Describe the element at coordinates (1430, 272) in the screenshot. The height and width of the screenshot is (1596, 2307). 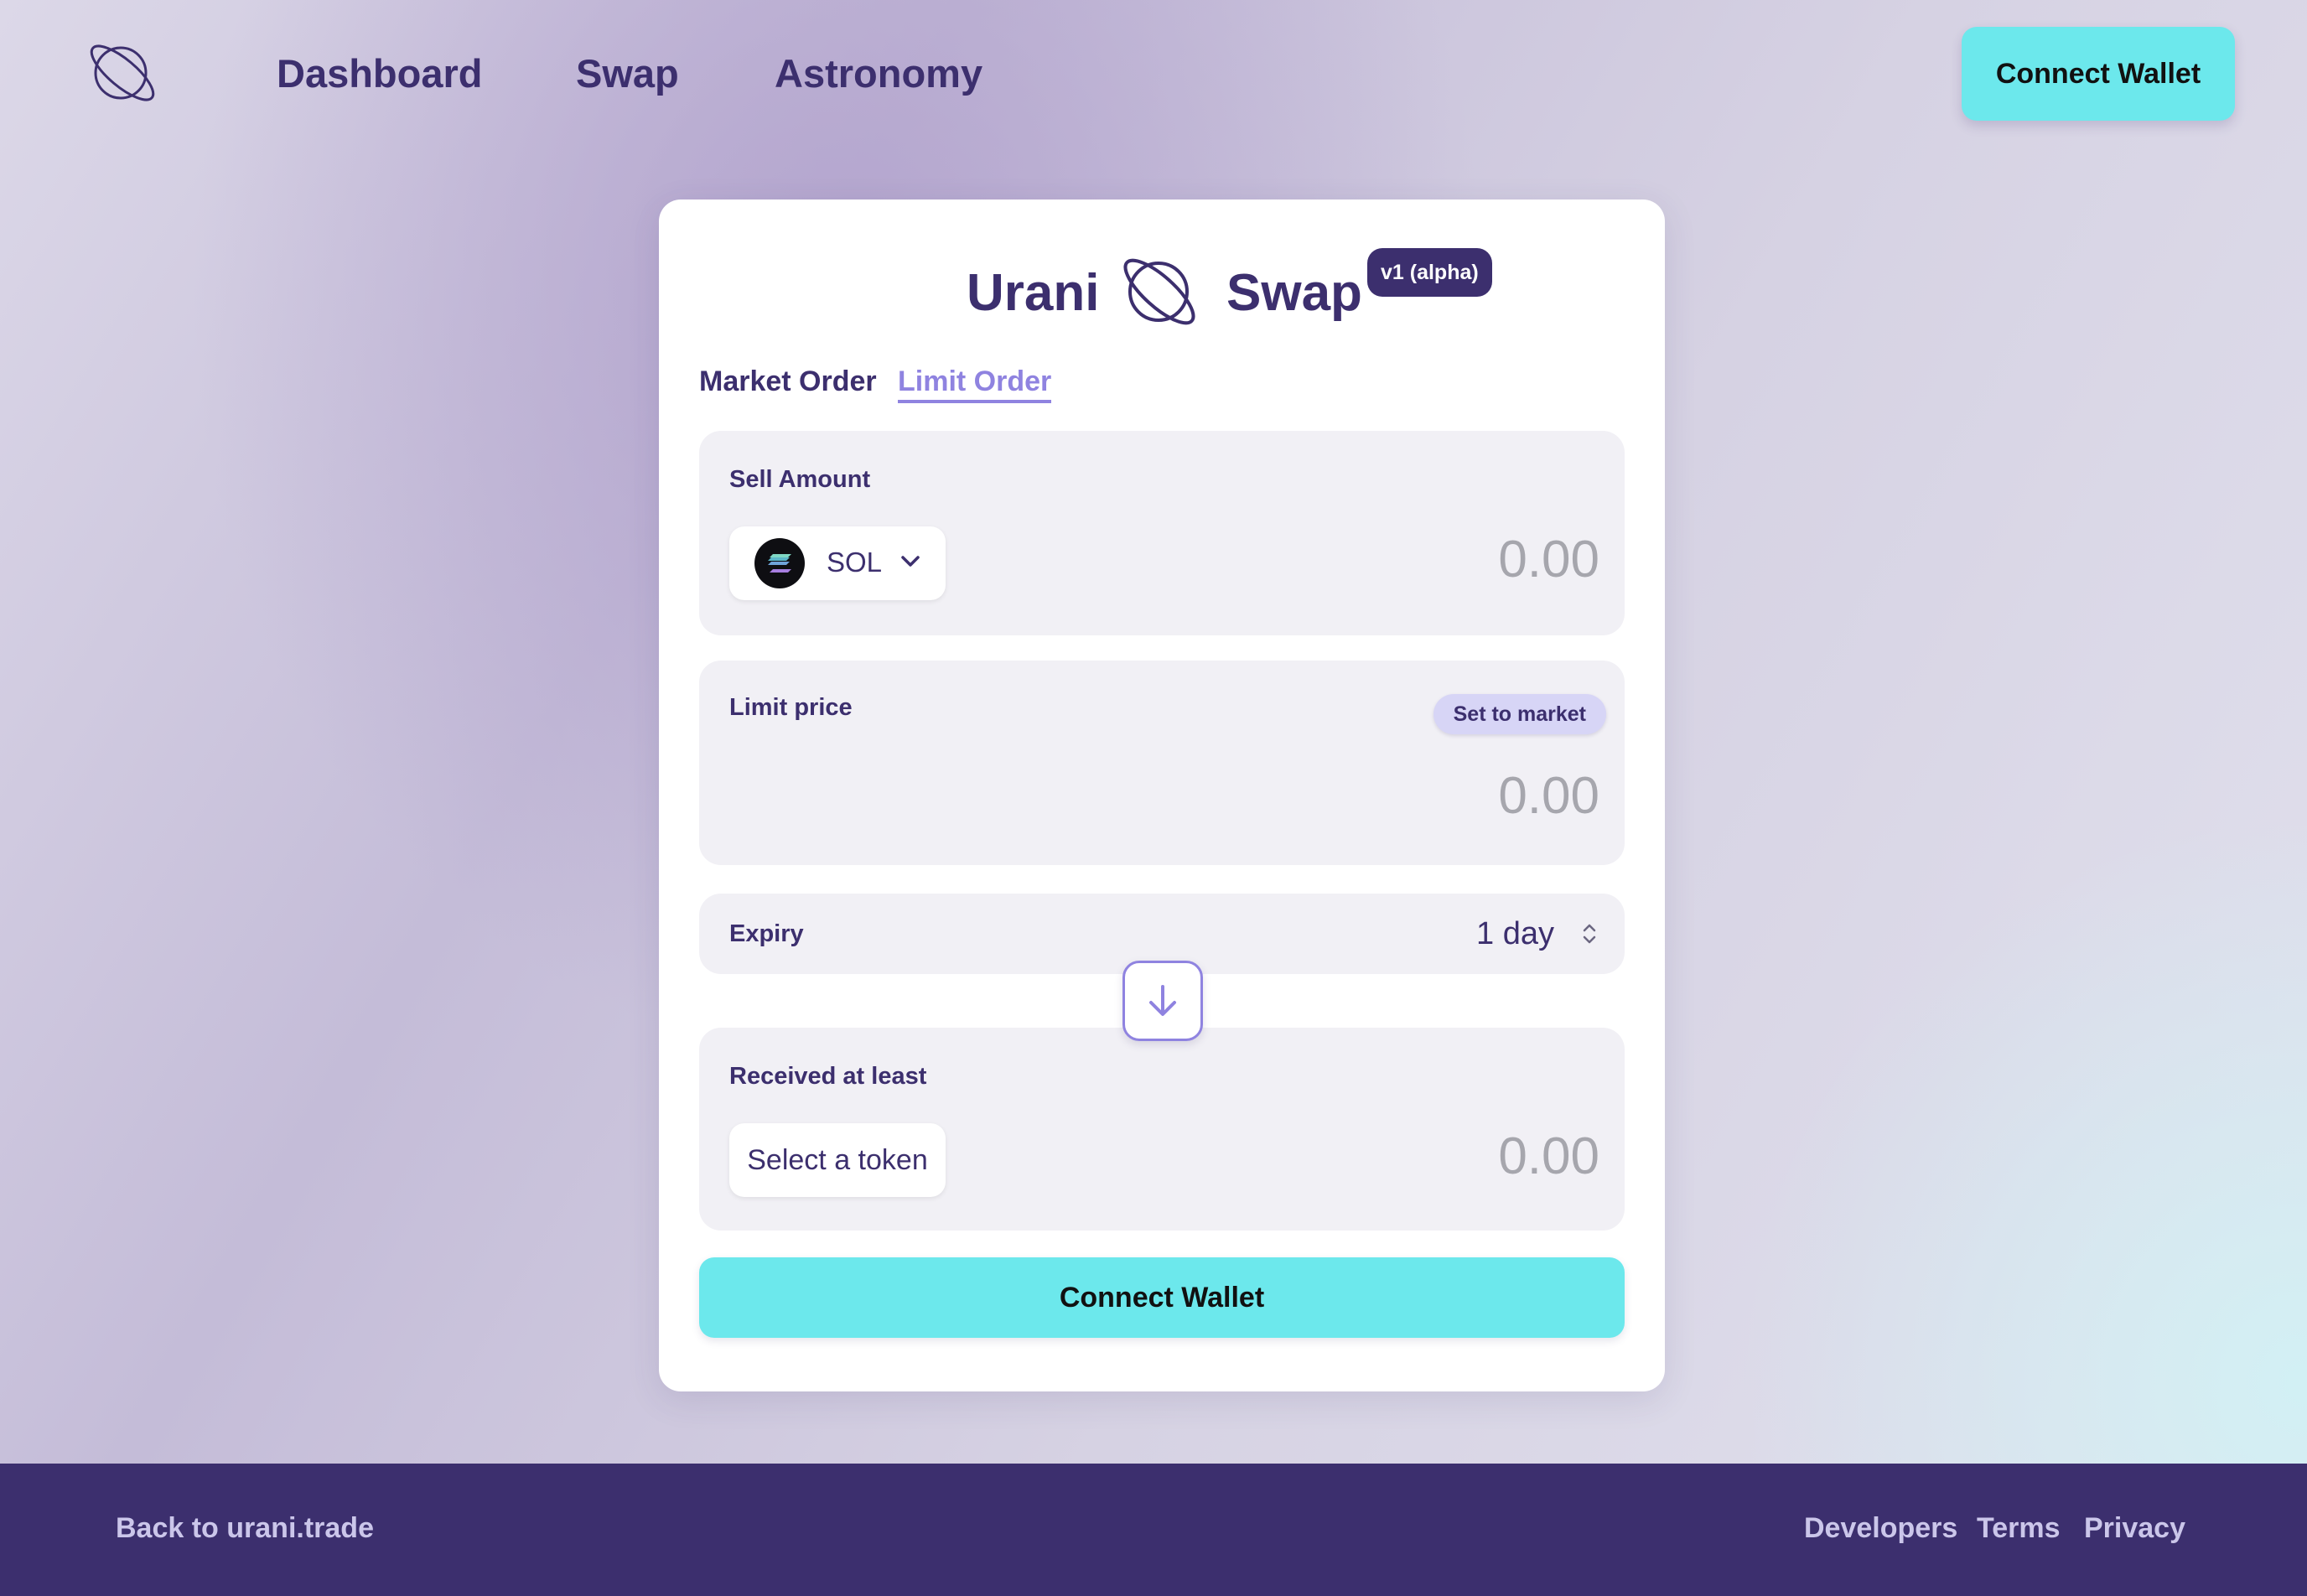
I see `version-badge: v1 (alpha)` at that location.